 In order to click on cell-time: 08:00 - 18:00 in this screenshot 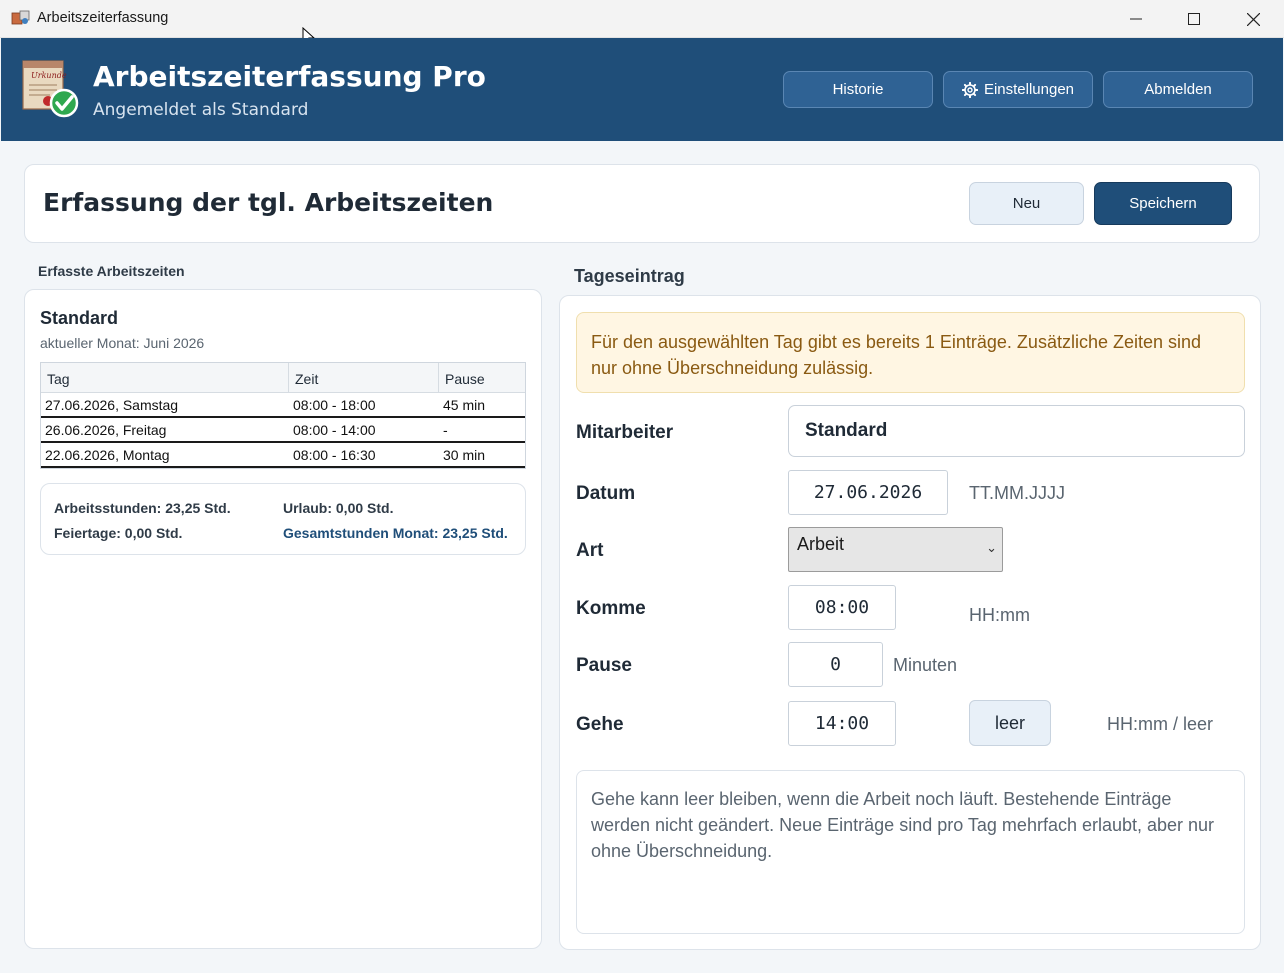, I will do `click(334, 405)`.